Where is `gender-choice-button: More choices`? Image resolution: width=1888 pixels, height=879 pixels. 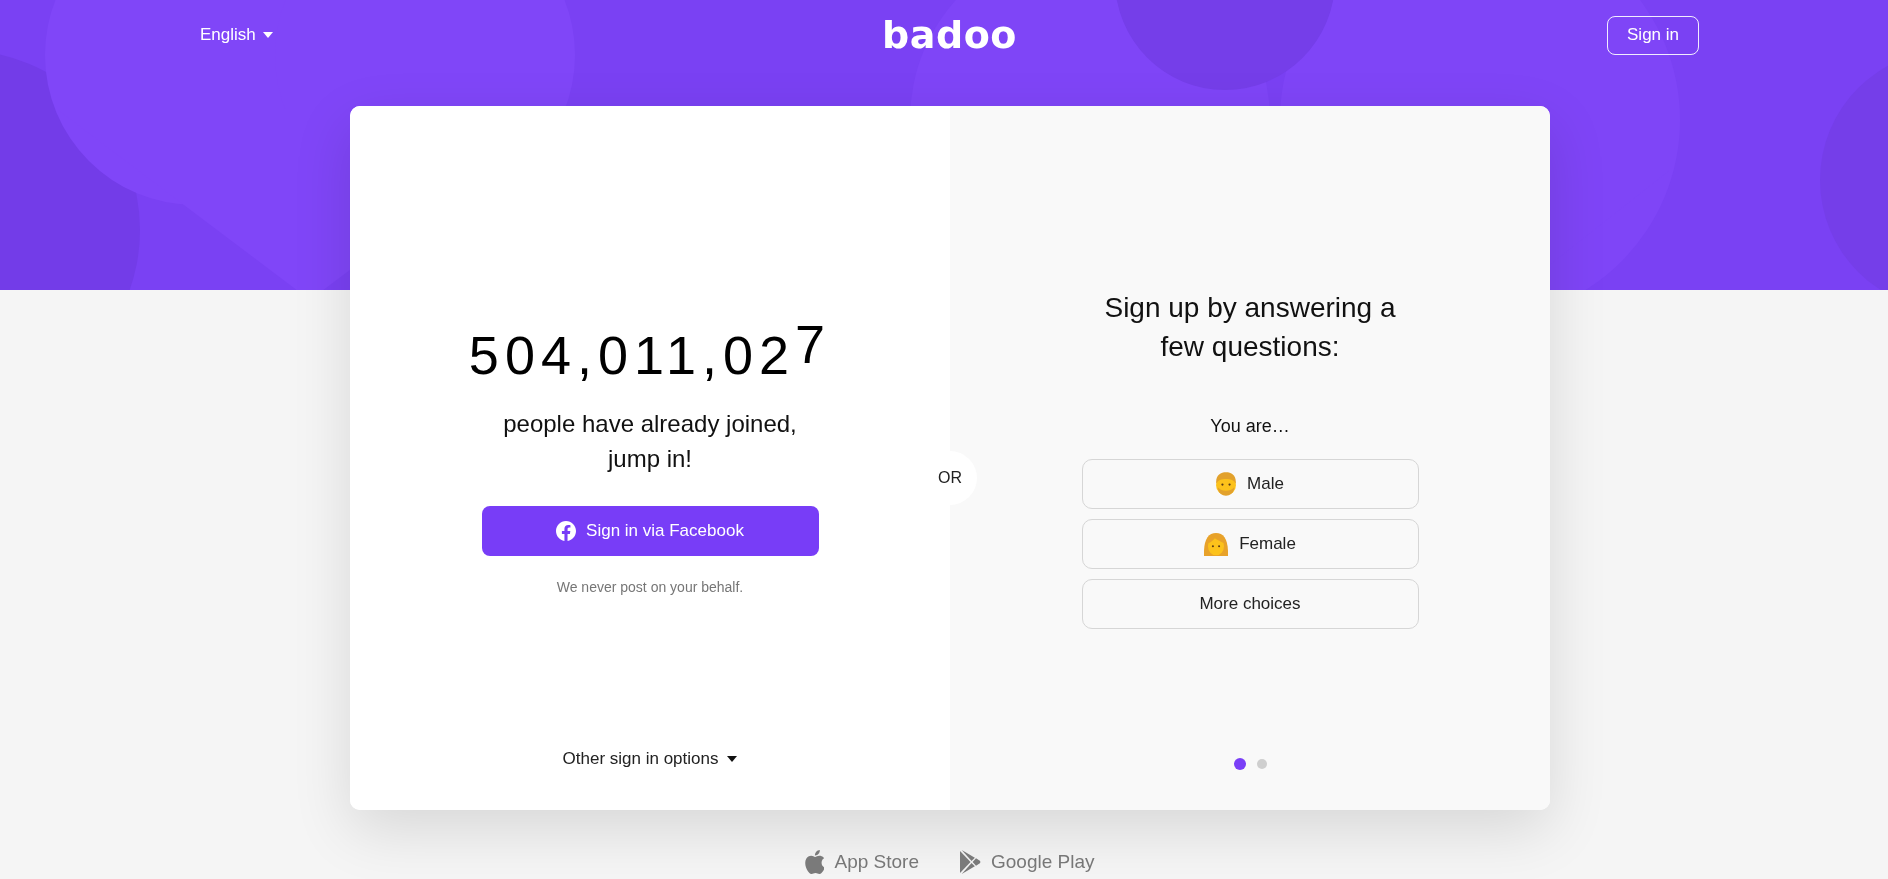 gender-choice-button: More choices is located at coordinates (1250, 604).